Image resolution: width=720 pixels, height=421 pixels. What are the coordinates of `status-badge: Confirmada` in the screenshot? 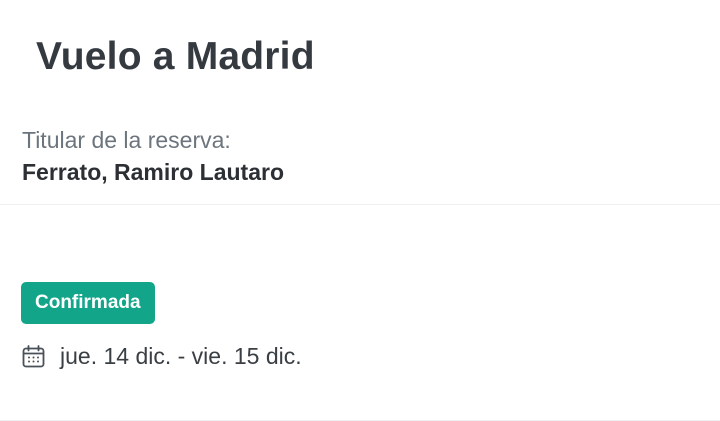 It's located at (88, 303).